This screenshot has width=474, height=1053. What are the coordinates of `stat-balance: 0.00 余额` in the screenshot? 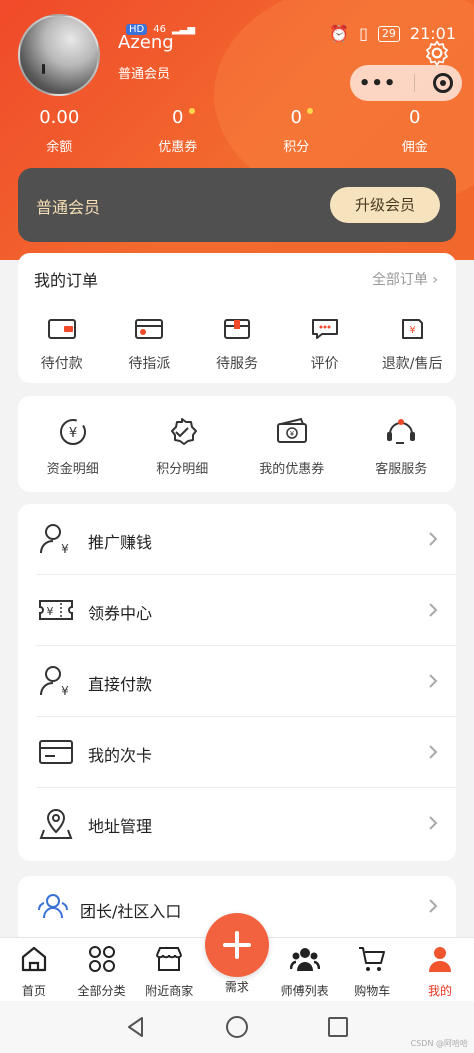 It's located at (59, 130).